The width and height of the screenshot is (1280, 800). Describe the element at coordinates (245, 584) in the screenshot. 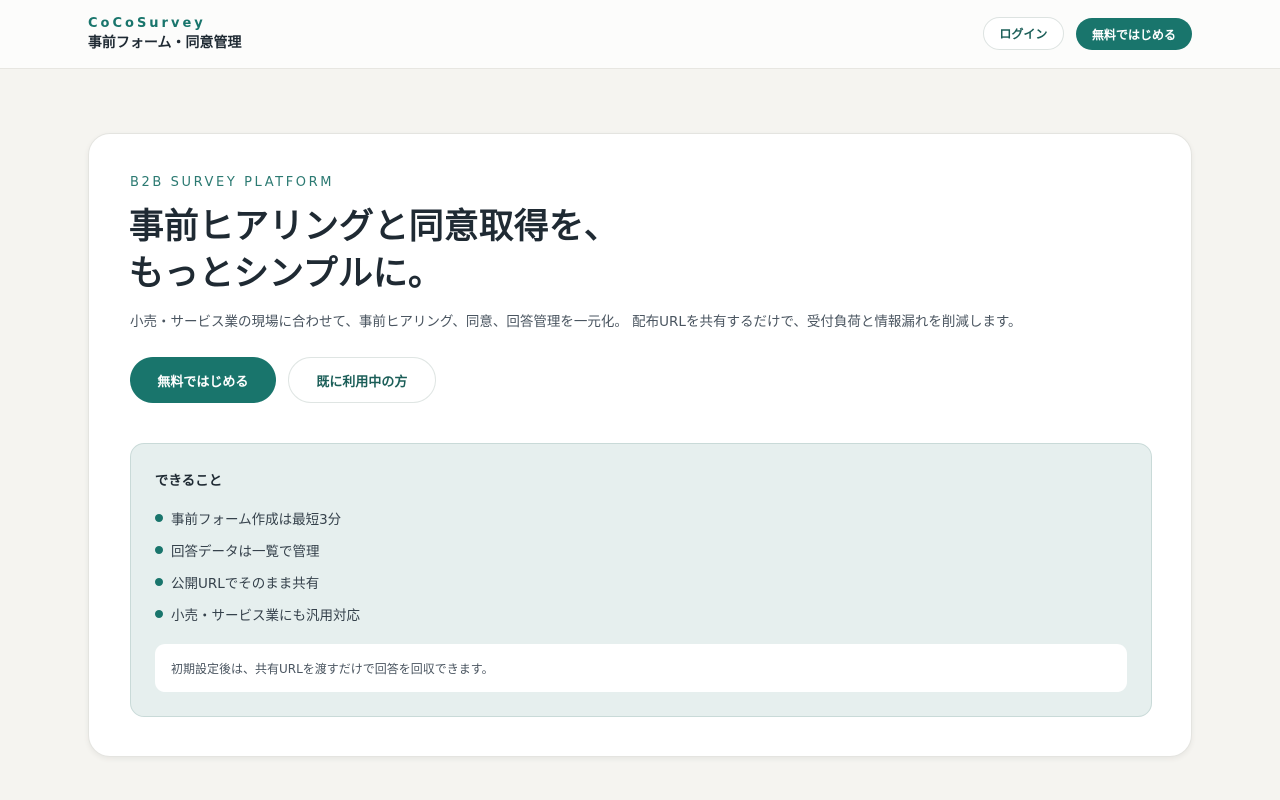

I see `feature-item-label: 公開URLでそのまま共有` at that location.